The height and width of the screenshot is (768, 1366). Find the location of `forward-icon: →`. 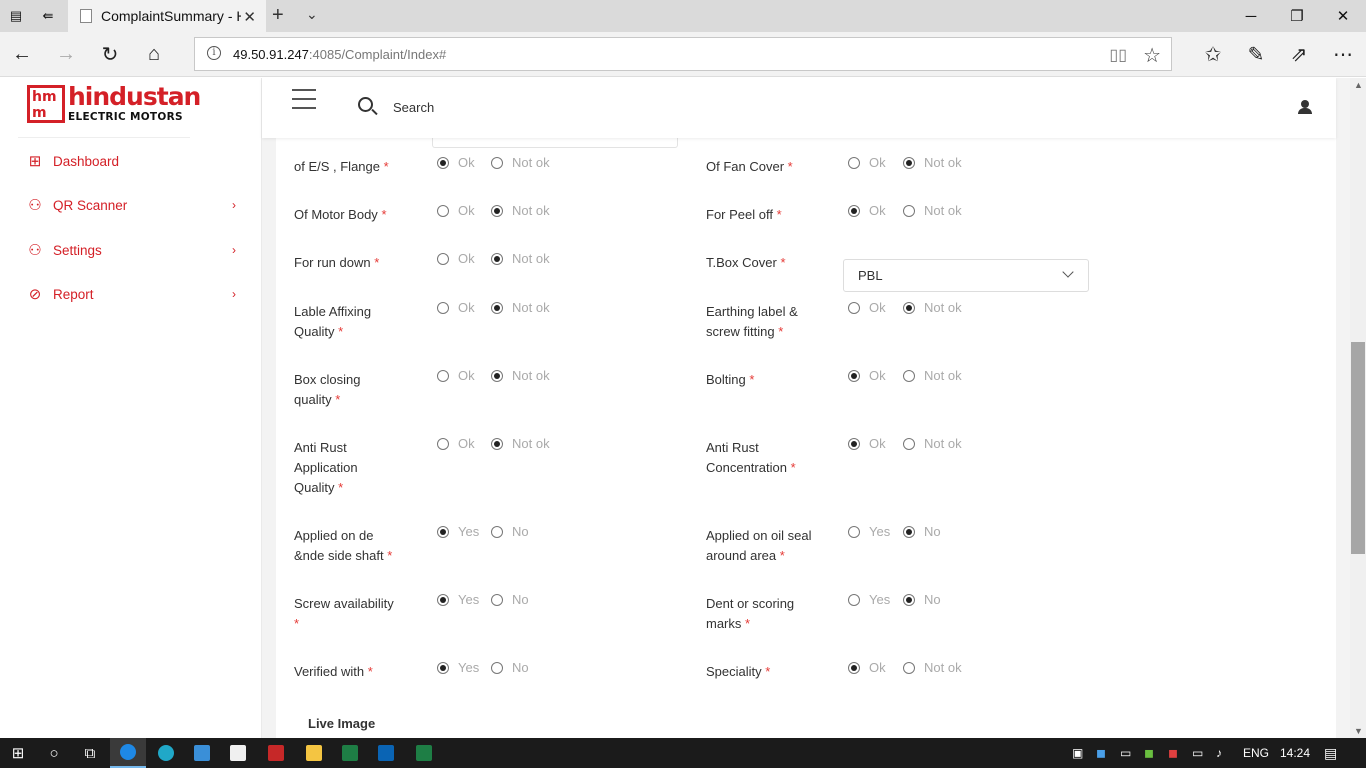

forward-icon: → is located at coordinates (66, 54).